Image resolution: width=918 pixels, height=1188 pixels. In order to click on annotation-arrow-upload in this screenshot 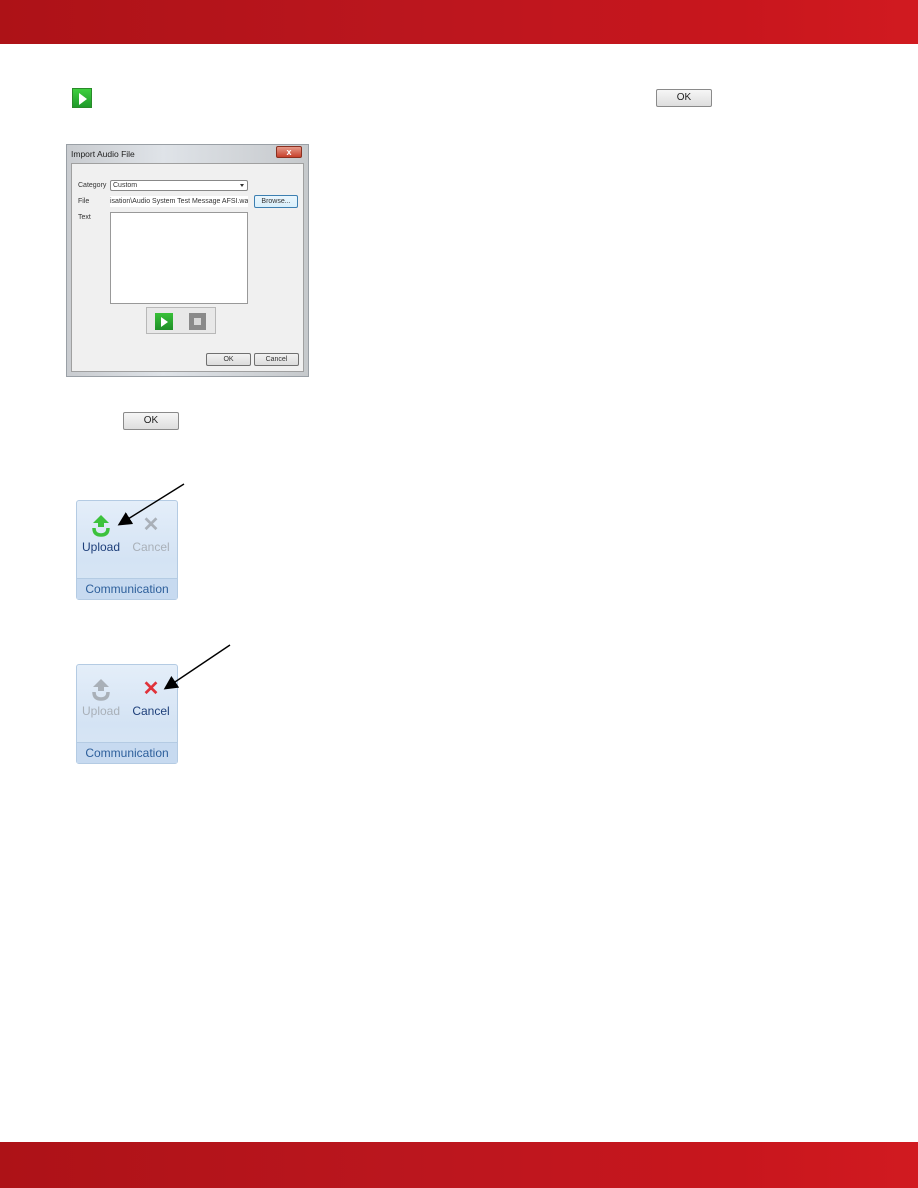, I will do `click(151, 504)`.